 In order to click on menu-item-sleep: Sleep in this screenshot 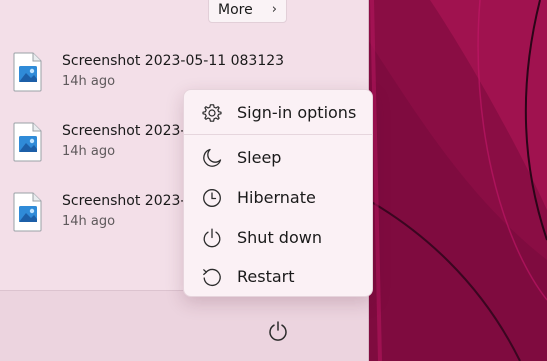, I will do `click(278, 158)`.